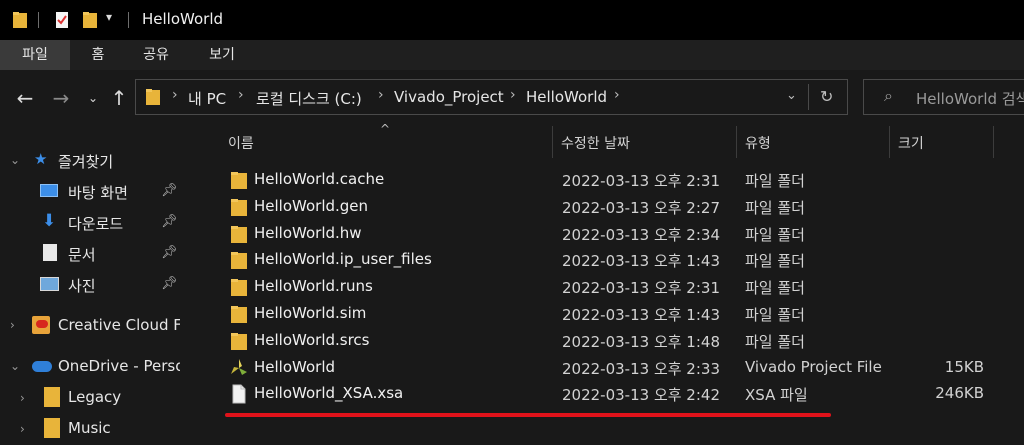 The width and height of the screenshot is (1024, 445). What do you see at coordinates (207, 98) in the screenshot?
I see `breadcrumb-my-pc: 내 PC` at bounding box center [207, 98].